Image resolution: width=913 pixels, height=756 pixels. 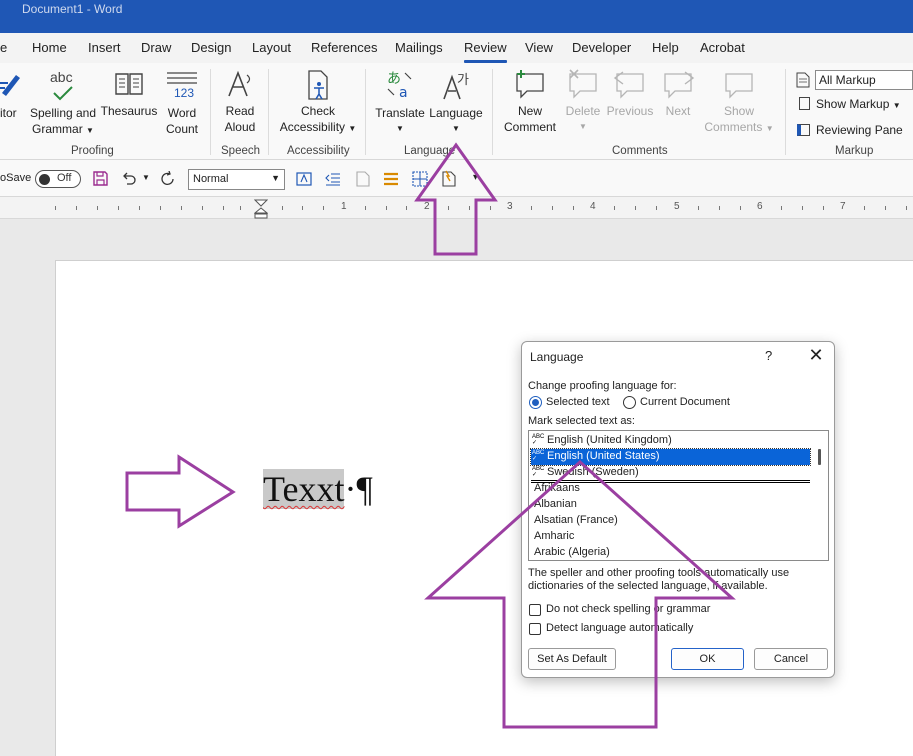 What do you see at coordinates (670, 521) in the screenshot?
I see `list-item: Alsatian (France)` at bounding box center [670, 521].